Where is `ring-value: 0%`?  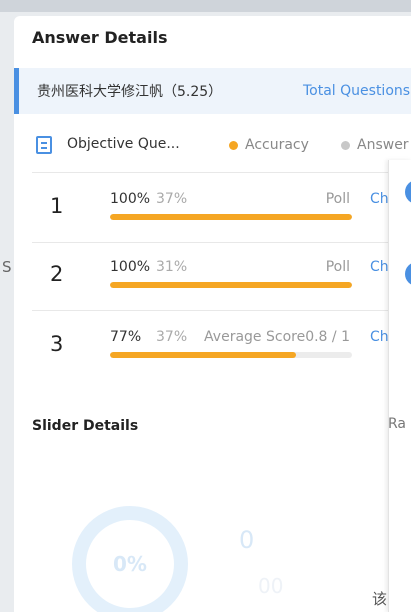 ring-value: 0% is located at coordinates (130, 564).